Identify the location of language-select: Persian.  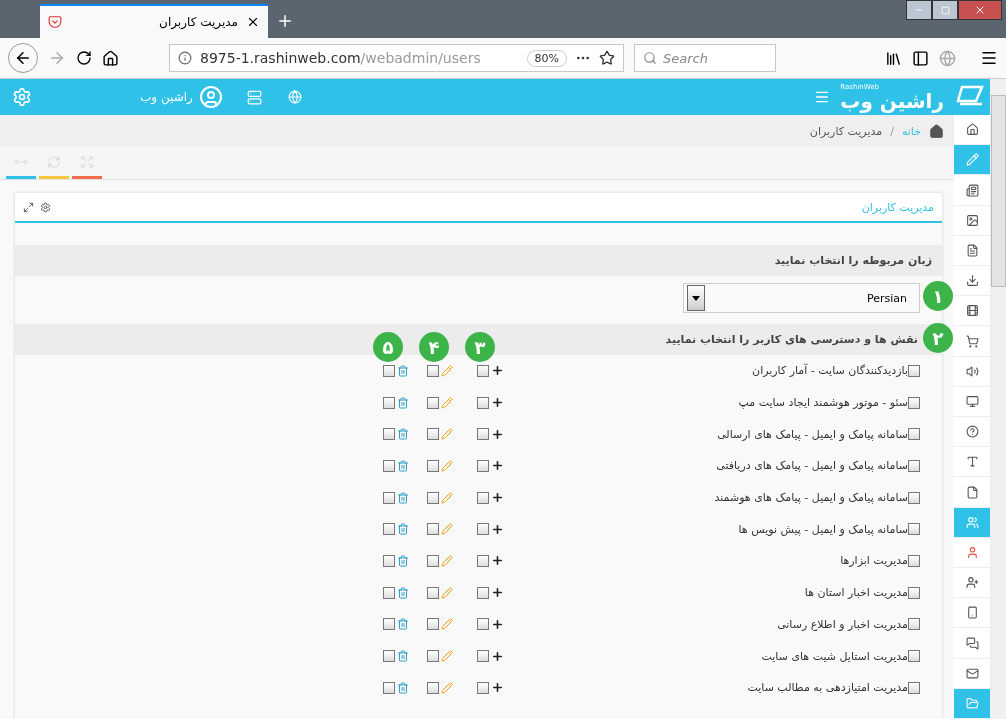
(801, 298).